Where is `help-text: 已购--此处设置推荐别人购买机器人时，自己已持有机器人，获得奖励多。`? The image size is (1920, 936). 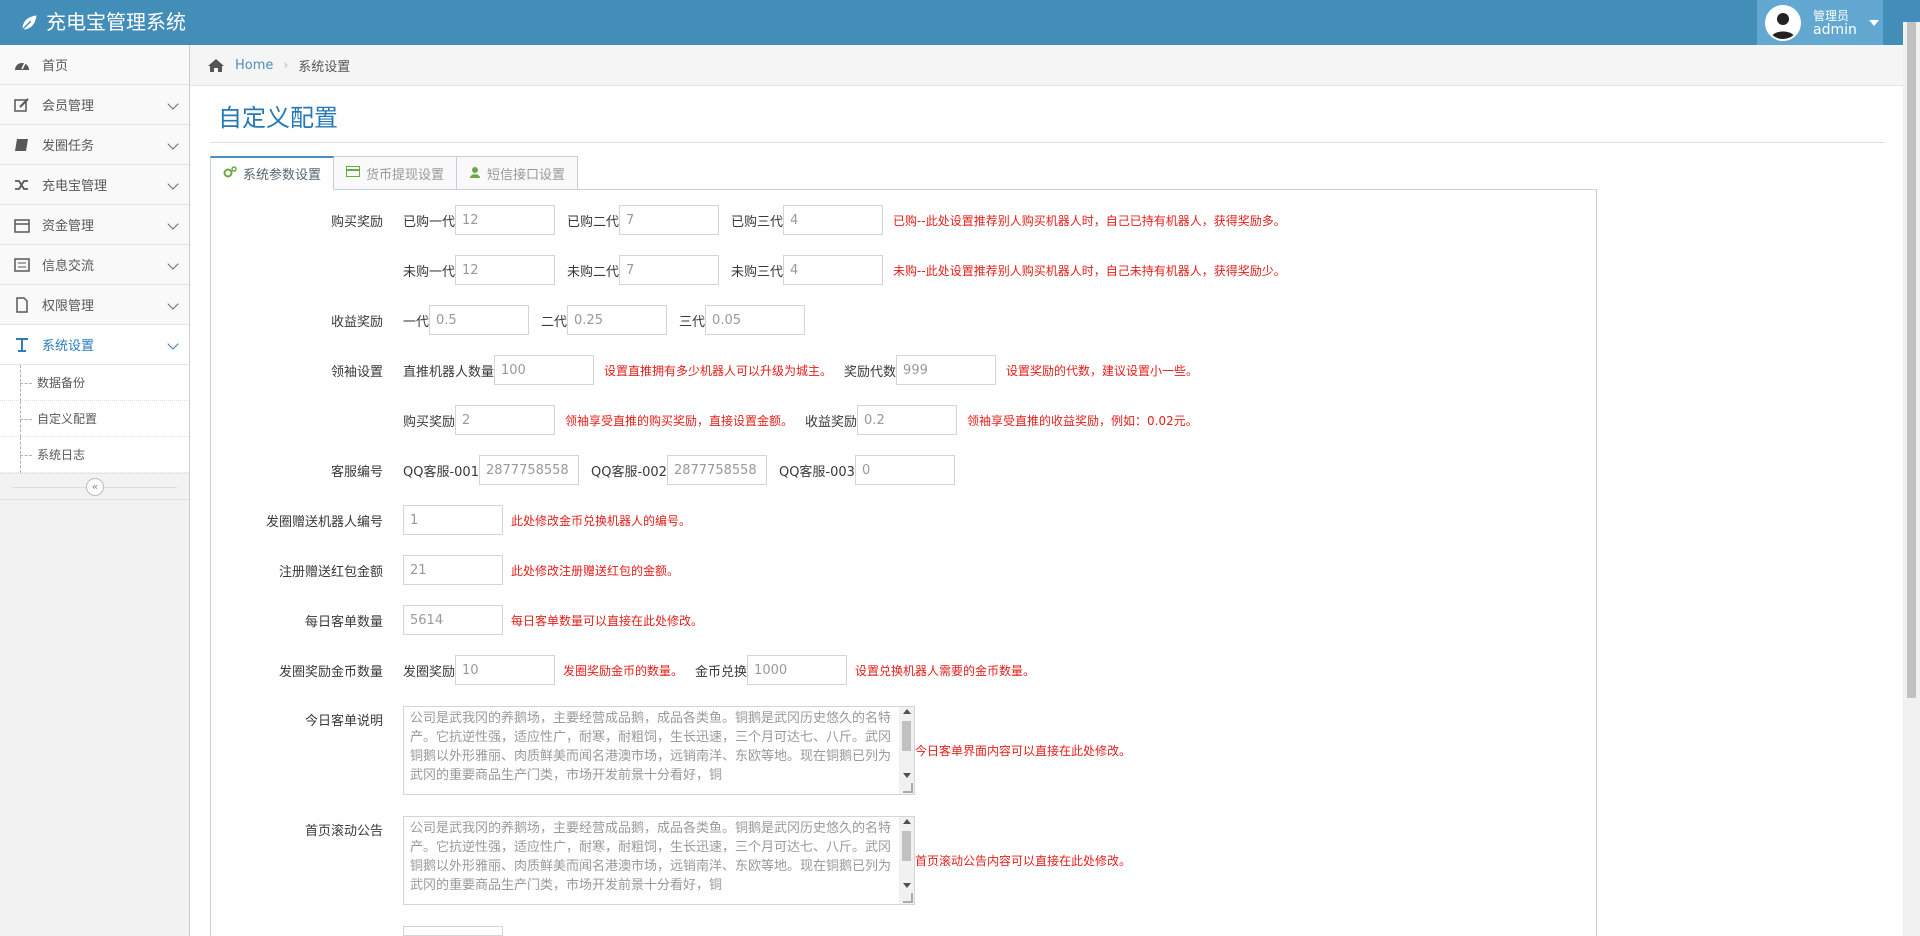 help-text: 已购--此处设置推荐别人购买机器人时，自己已持有机器人，获得奖励多。 is located at coordinates (1089, 220).